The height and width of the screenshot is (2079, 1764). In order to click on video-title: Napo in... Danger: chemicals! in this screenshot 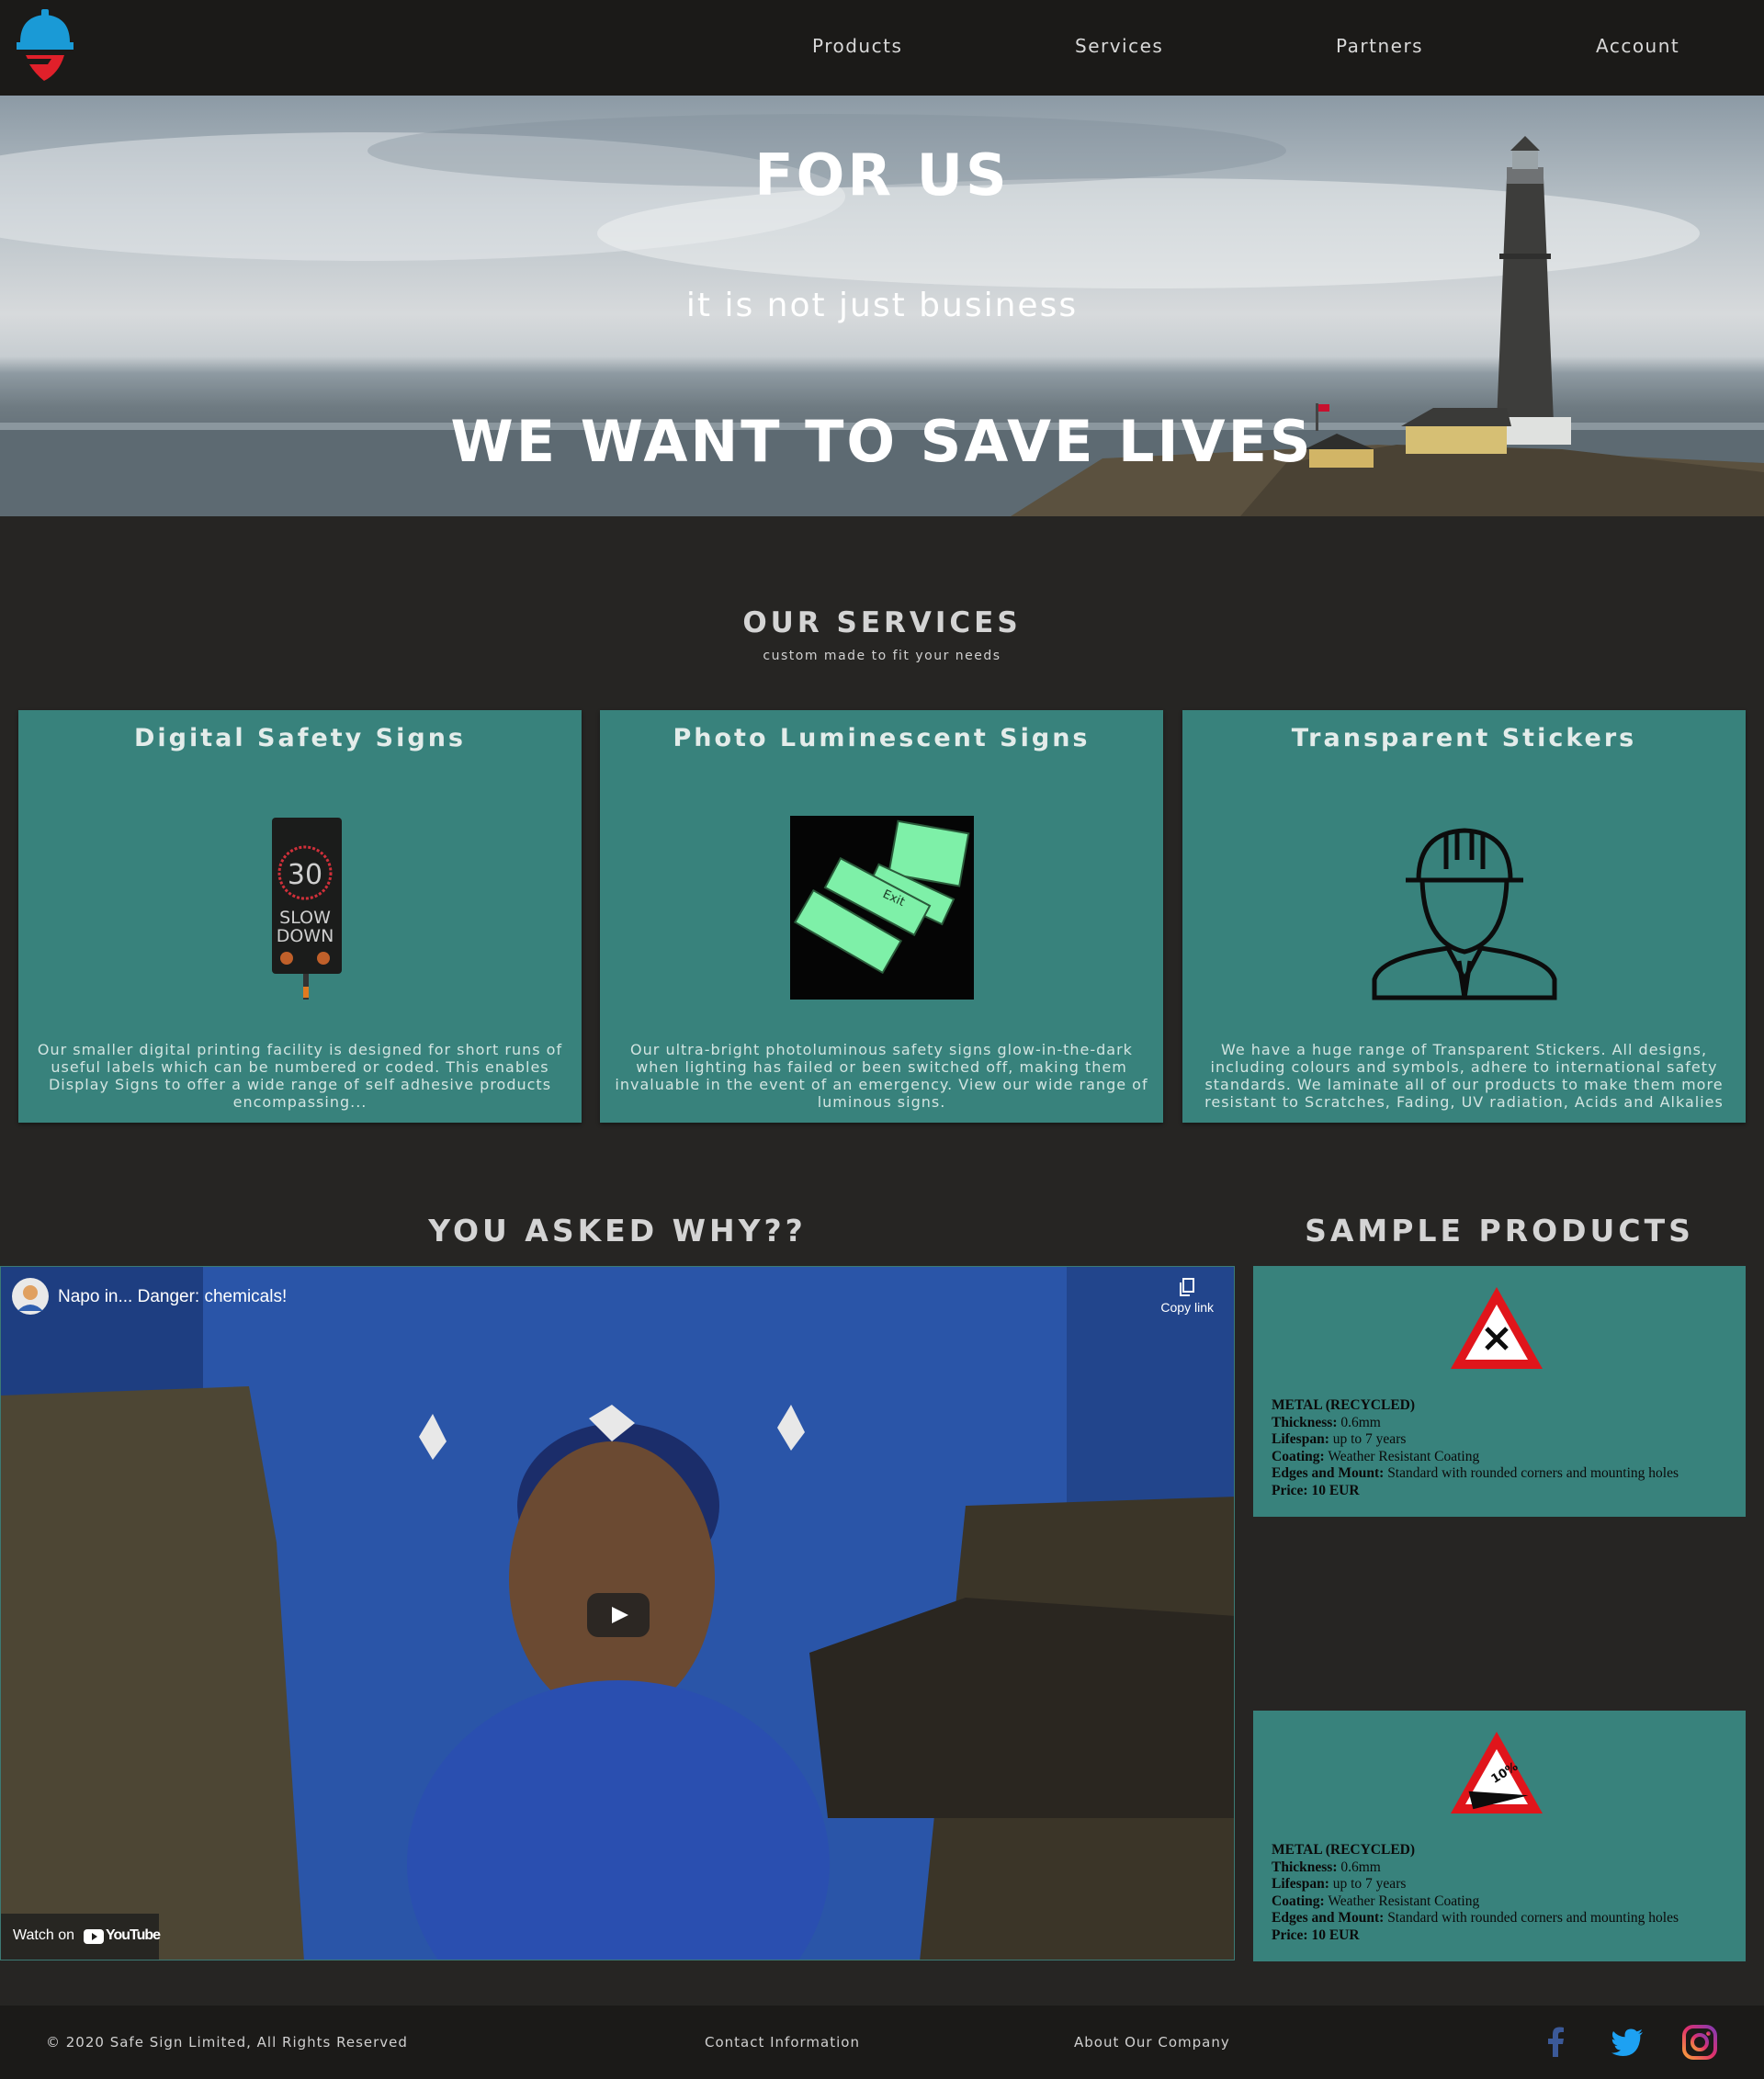, I will do `click(173, 1297)`.